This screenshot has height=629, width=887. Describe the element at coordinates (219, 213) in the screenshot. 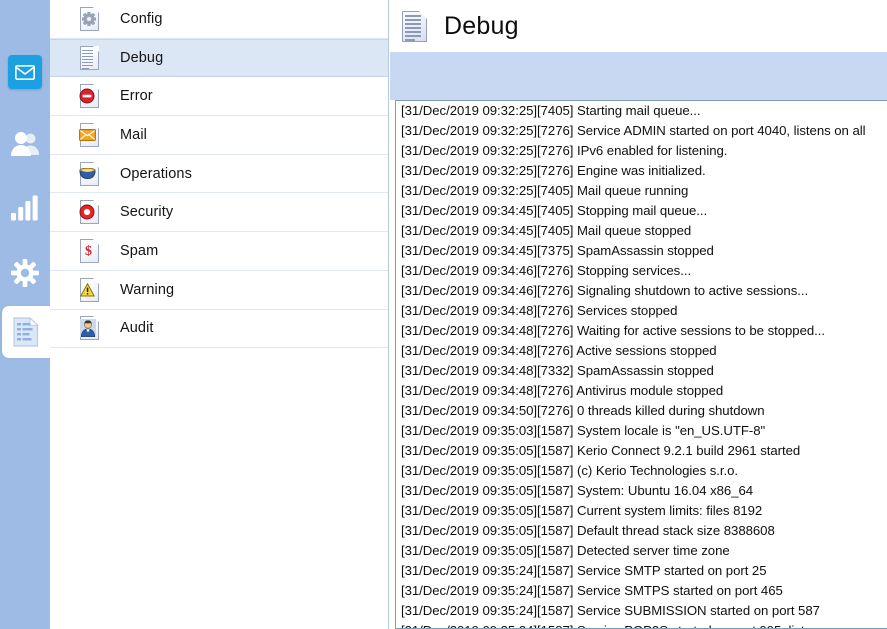

I see `sidebar-item-security: Security` at that location.